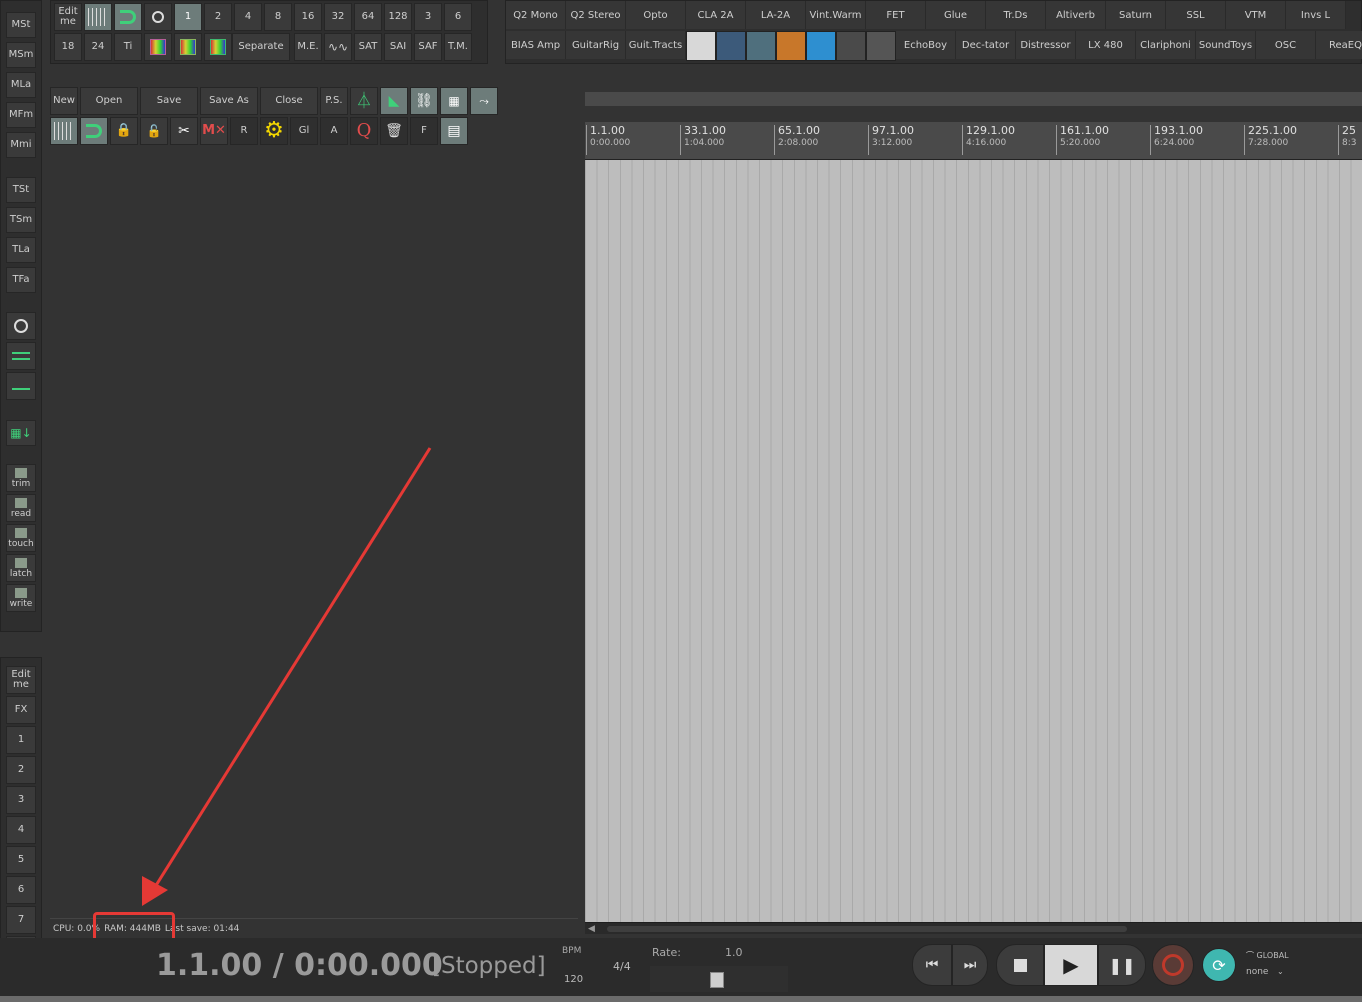 The height and width of the screenshot is (1002, 1362). What do you see at coordinates (881, 46) in the screenshot?
I see `plugin-thumb-7-icon` at bounding box center [881, 46].